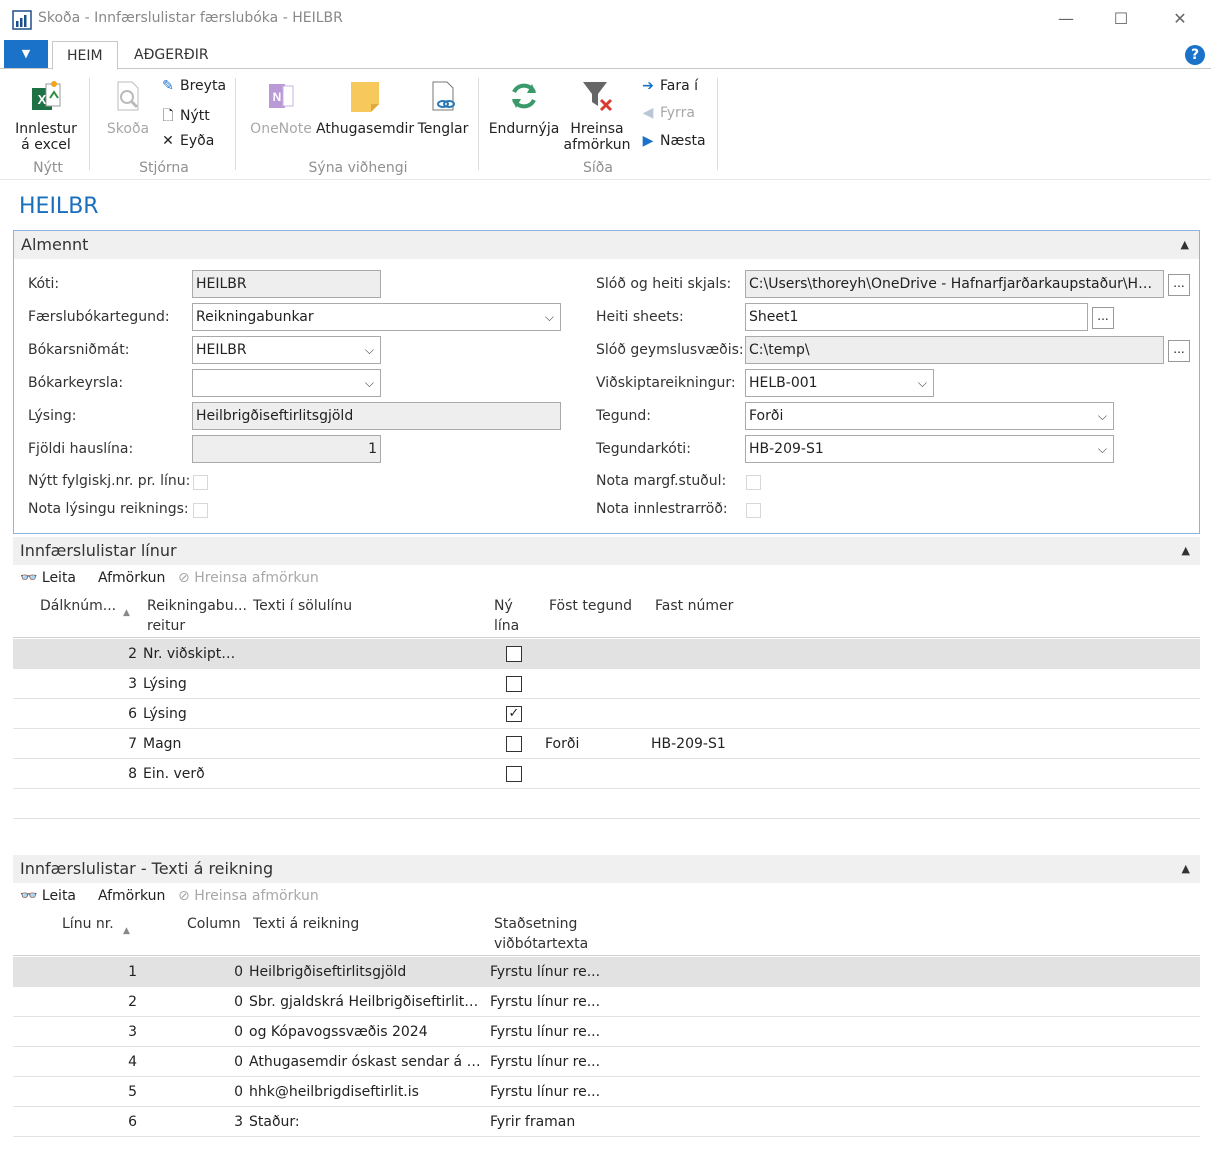 The width and height of the screenshot is (1211, 1175). What do you see at coordinates (132, 972) in the screenshot?
I see `row-line: 1` at bounding box center [132, 972].